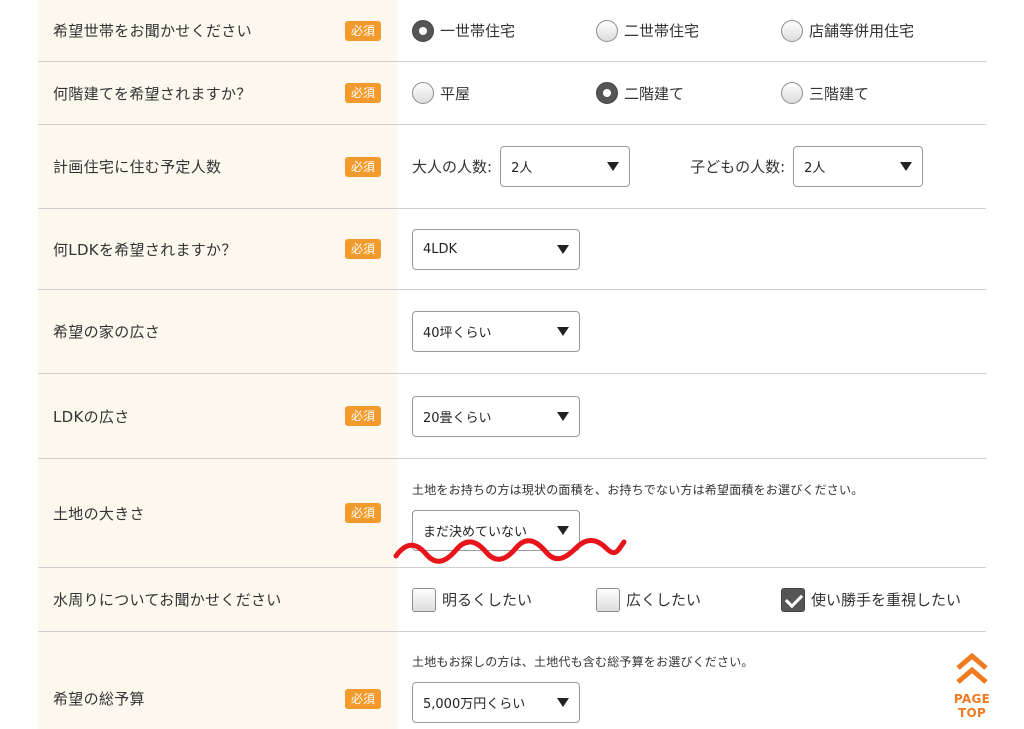  I want to click on radio-three-story: 三階建て, so click(825, 93).